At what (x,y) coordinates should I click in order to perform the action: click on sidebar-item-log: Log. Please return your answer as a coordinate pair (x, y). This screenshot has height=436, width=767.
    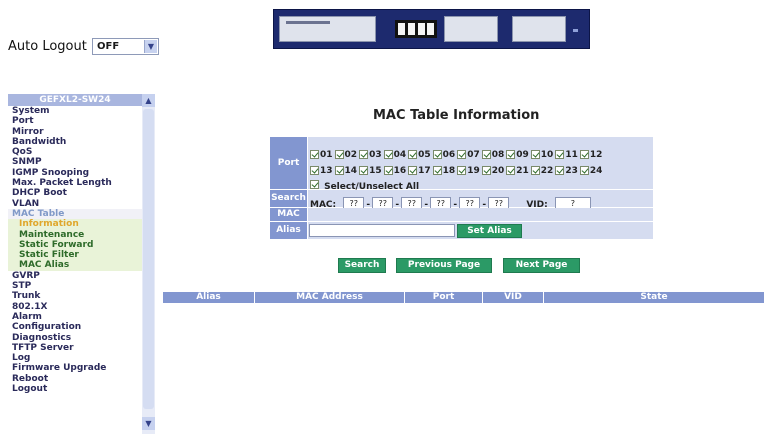
    Looking at the image, I should click on (75, 358).